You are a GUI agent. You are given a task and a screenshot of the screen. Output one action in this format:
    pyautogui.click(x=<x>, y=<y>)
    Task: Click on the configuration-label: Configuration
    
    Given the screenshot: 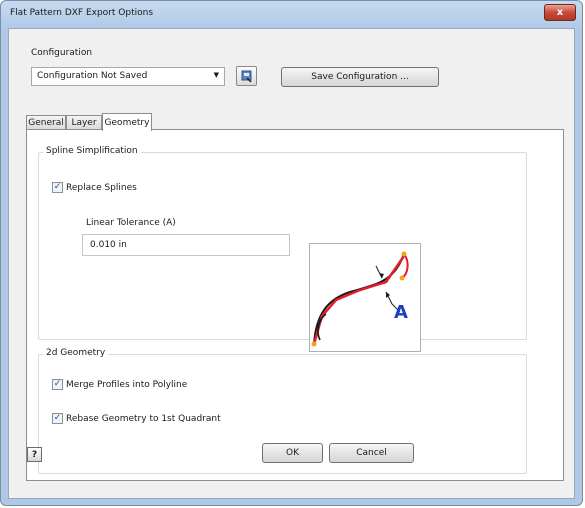 What is the action you would take?
    pyautogui.click(x=62, y=53)
    